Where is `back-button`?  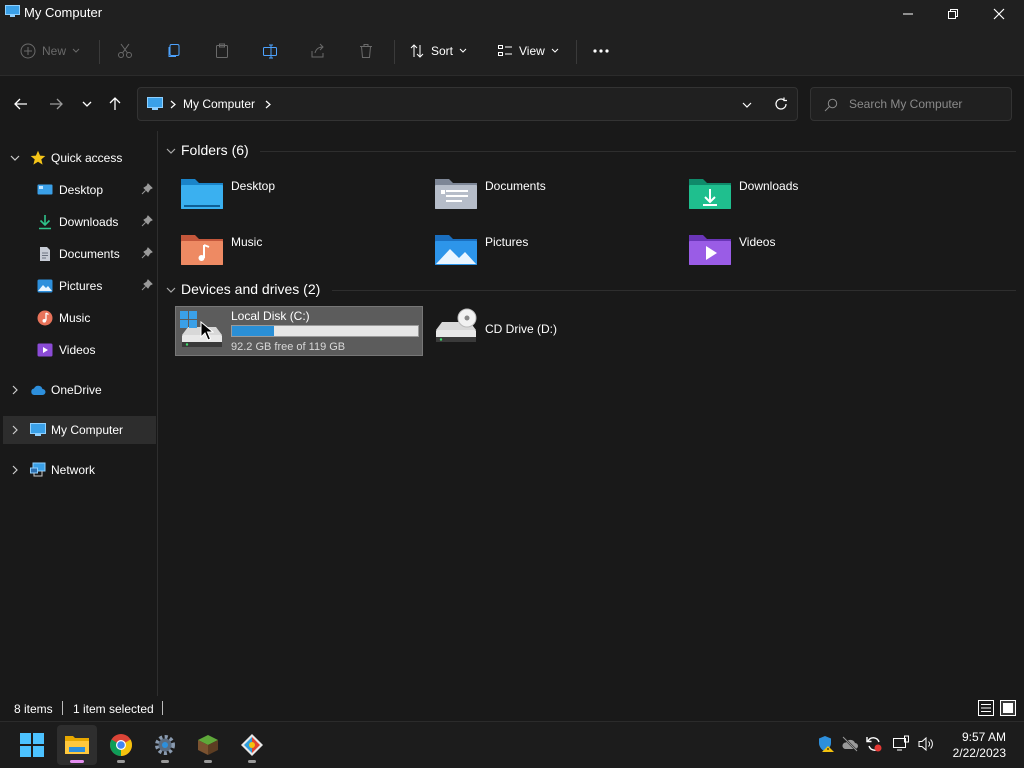 back-button is located at coordinates (21, 104).